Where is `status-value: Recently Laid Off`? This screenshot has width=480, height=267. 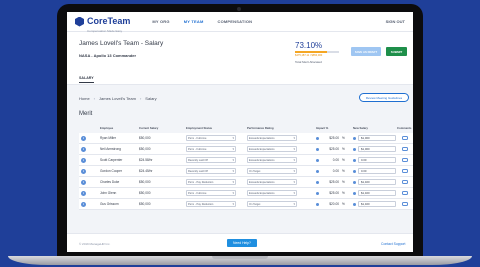
status-value: Recently Laid Off is located at coordinates (198, 171).